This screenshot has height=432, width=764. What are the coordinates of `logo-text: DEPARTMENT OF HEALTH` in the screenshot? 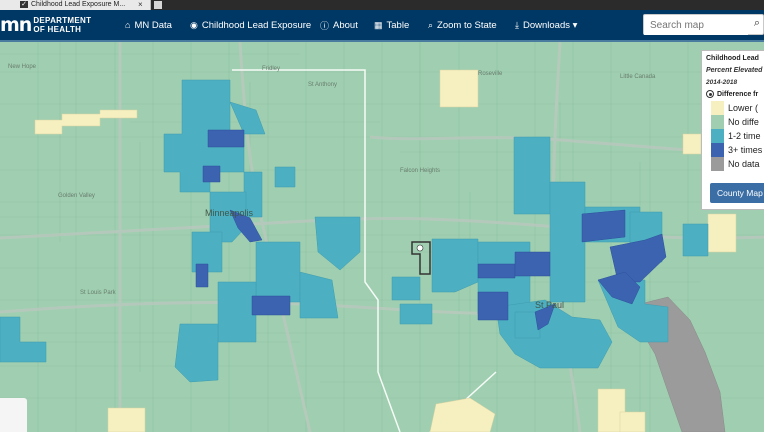 It's located at (62, 25).